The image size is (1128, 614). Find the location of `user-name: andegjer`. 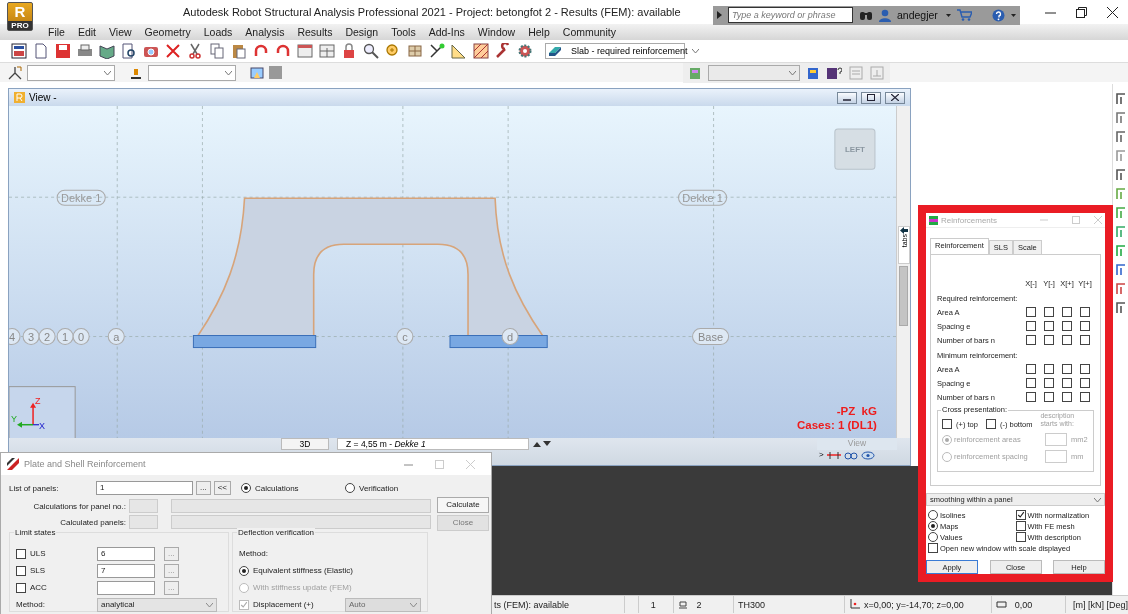

user-name: andegjer is located at coordinates (918, 15).